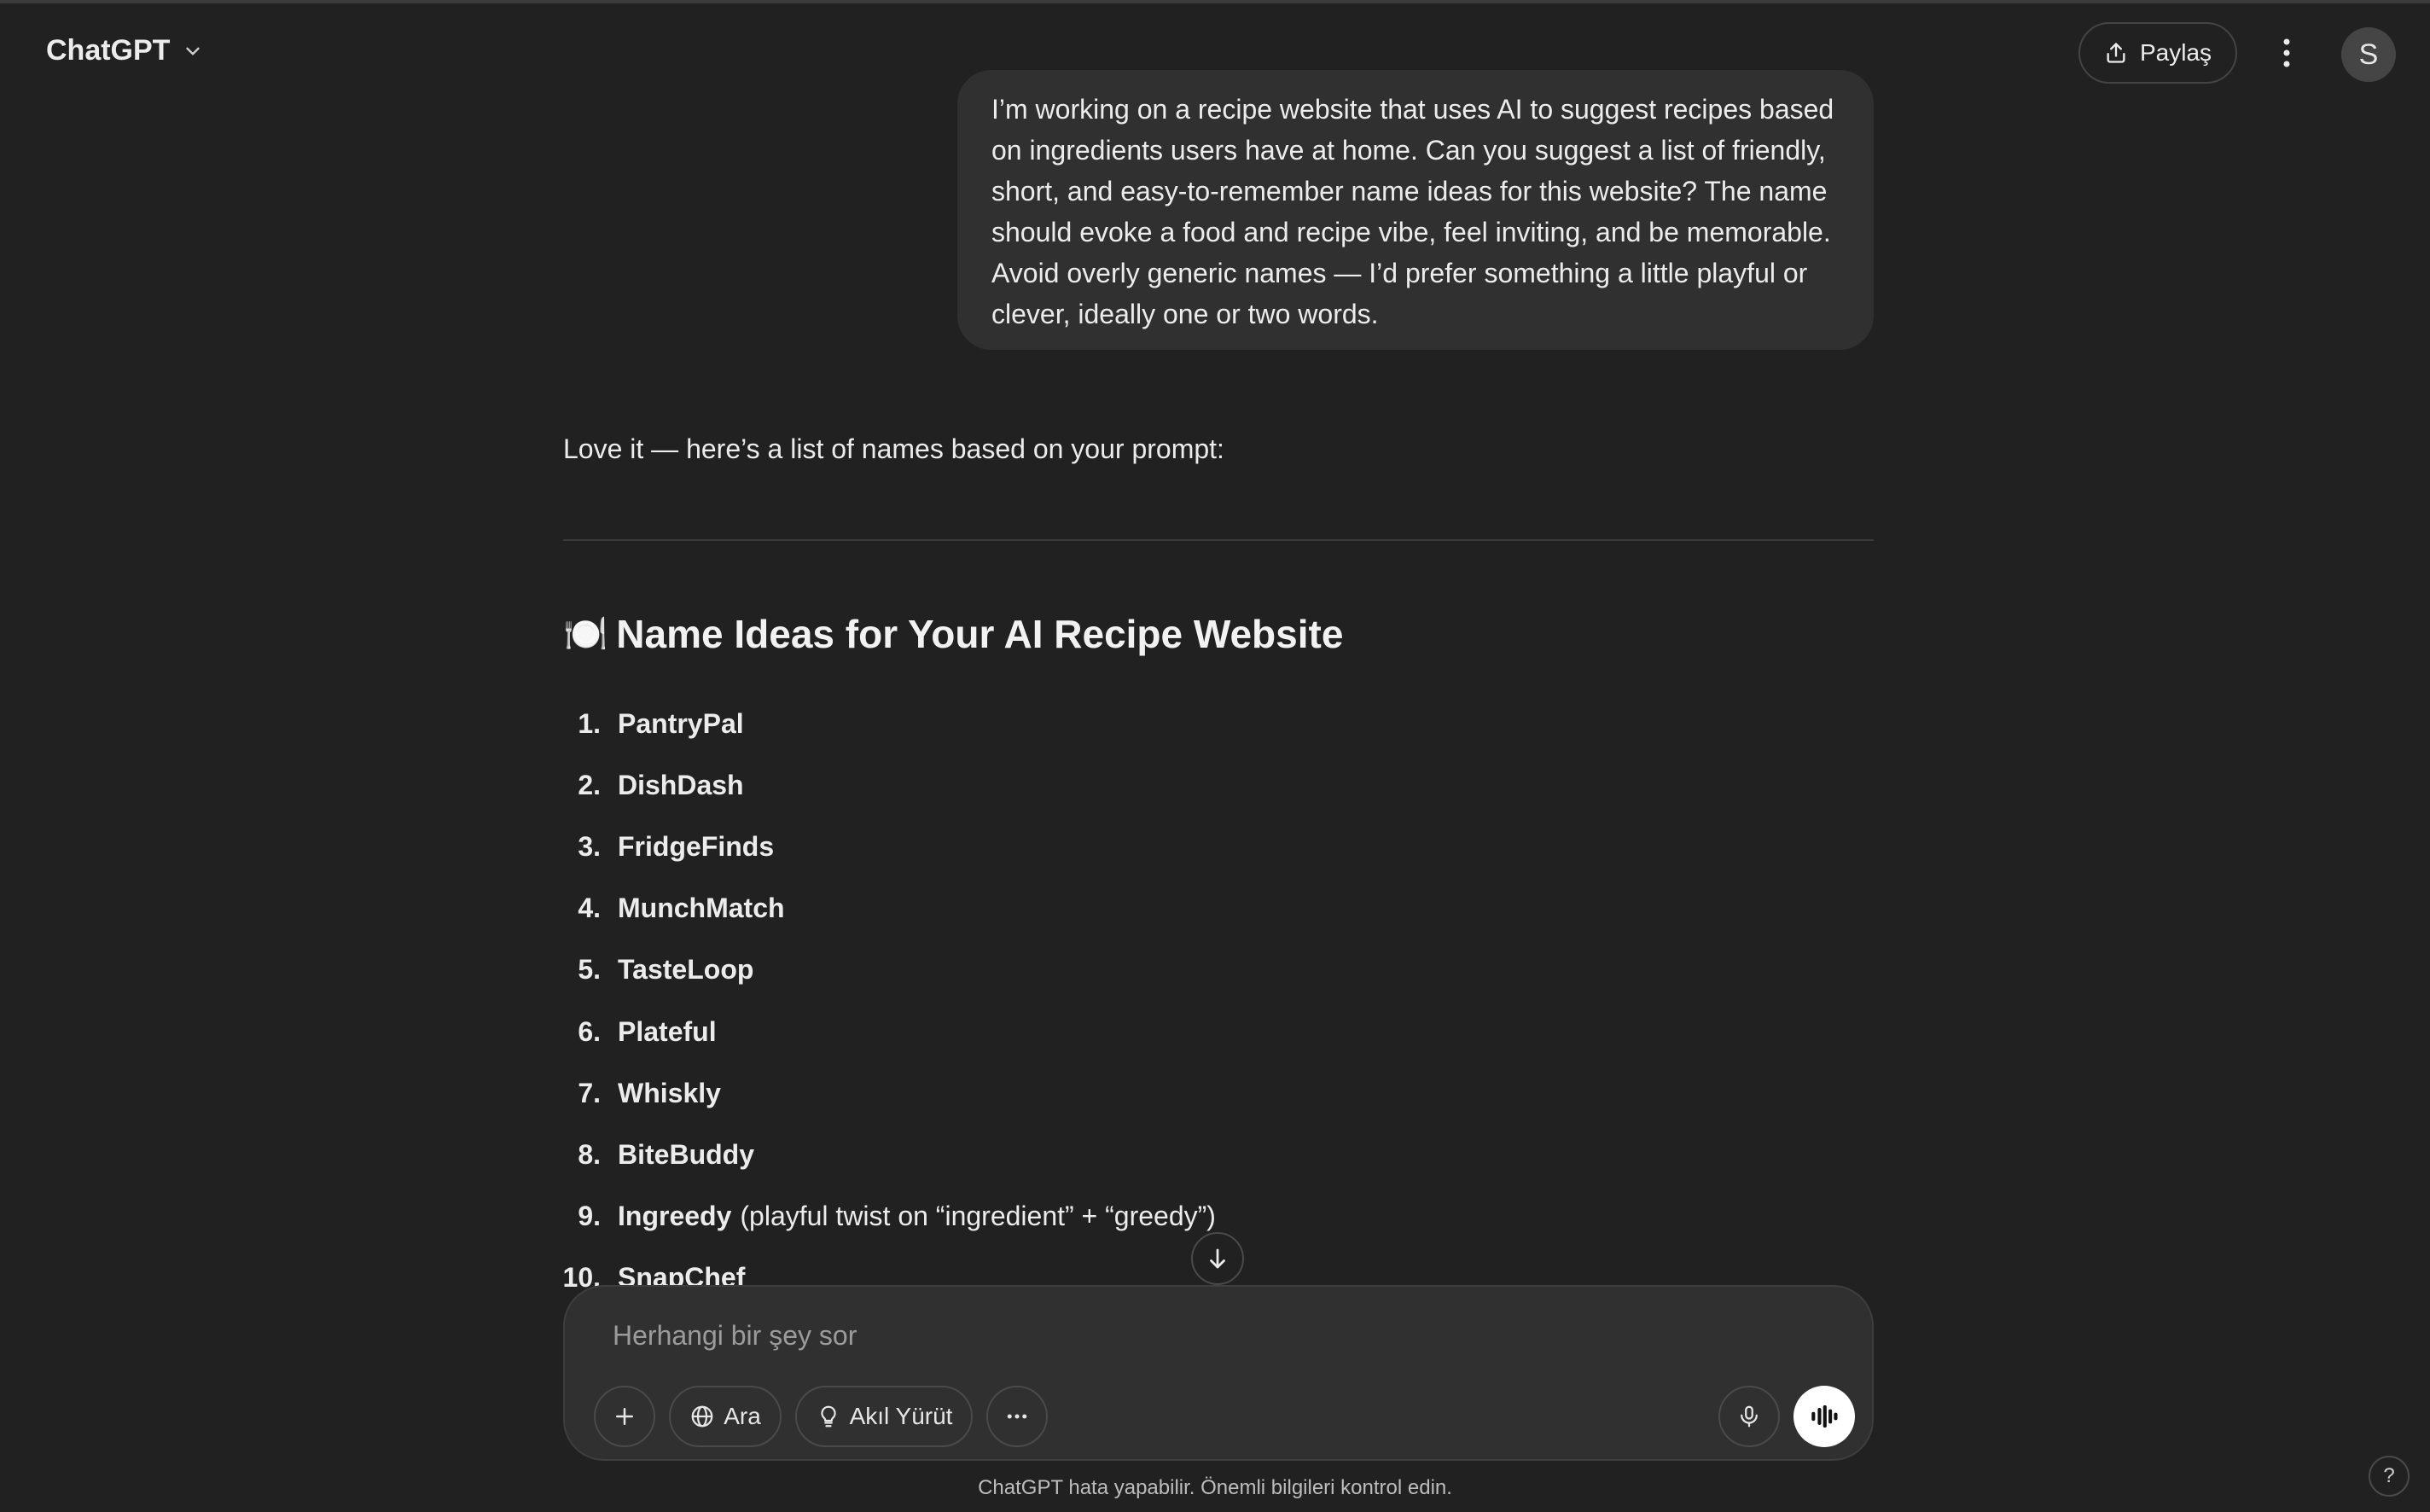  Describe the element at coordinates (980, 634) in the screenshot. I see `heading-text: Name Ideas for Your AI Recipe Website` at that location.